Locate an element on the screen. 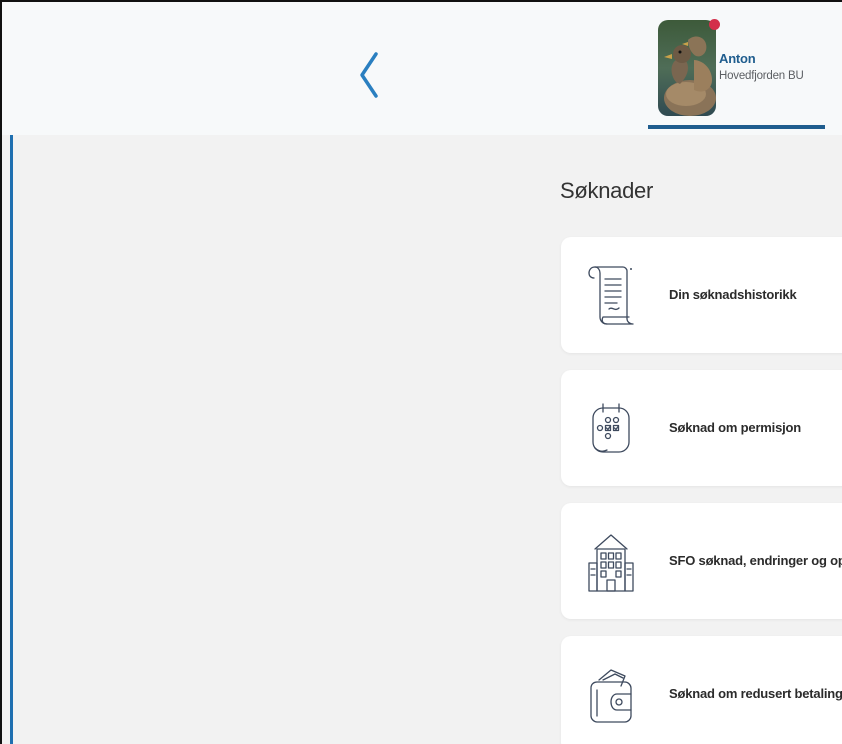 This screenshot has height=744, width=842. card-label: Din søknadshistorikk is located at coordinates (733, 294).